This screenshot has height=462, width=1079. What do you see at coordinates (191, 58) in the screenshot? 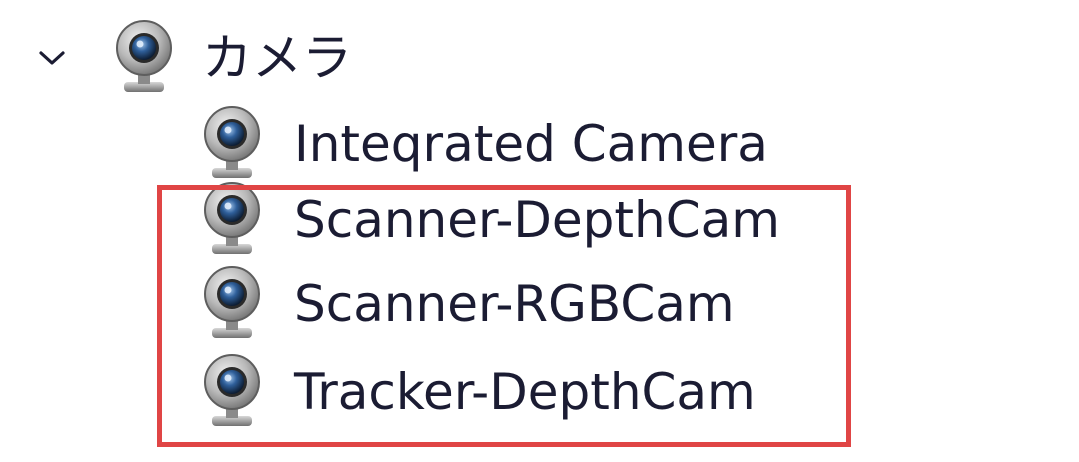
I see `tree-category-camera: カメラ` at bounding box center [191, 58].